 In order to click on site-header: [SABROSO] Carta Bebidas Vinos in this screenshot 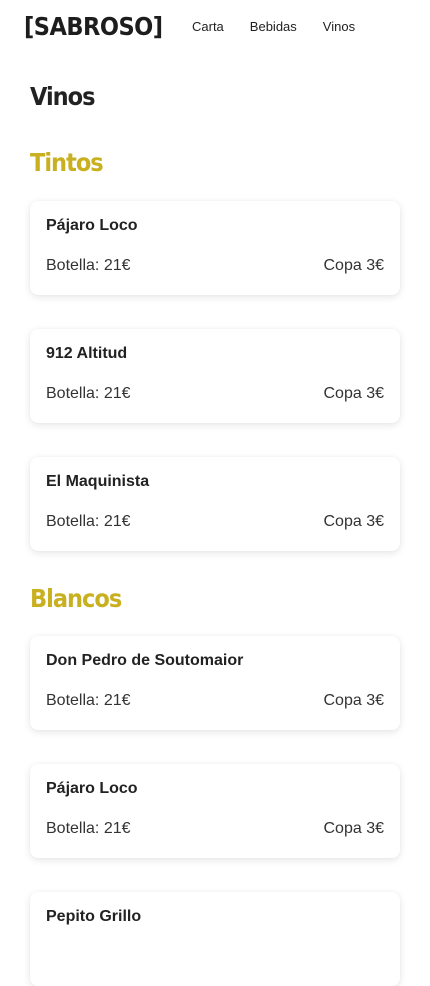, I will do `click(215, 28)`.